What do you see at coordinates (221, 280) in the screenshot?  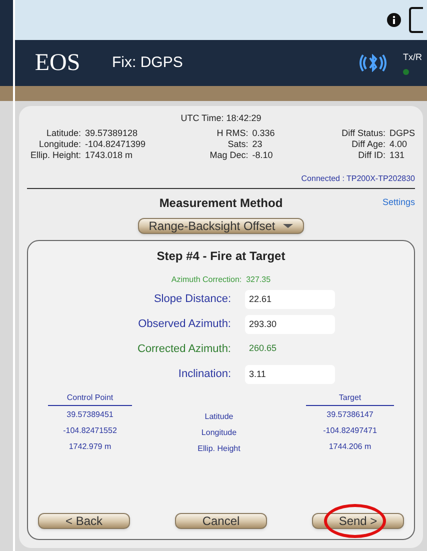 I see `azimuth-correction: Azimuth Correction: 327.35` at bounding box center [221, 280].